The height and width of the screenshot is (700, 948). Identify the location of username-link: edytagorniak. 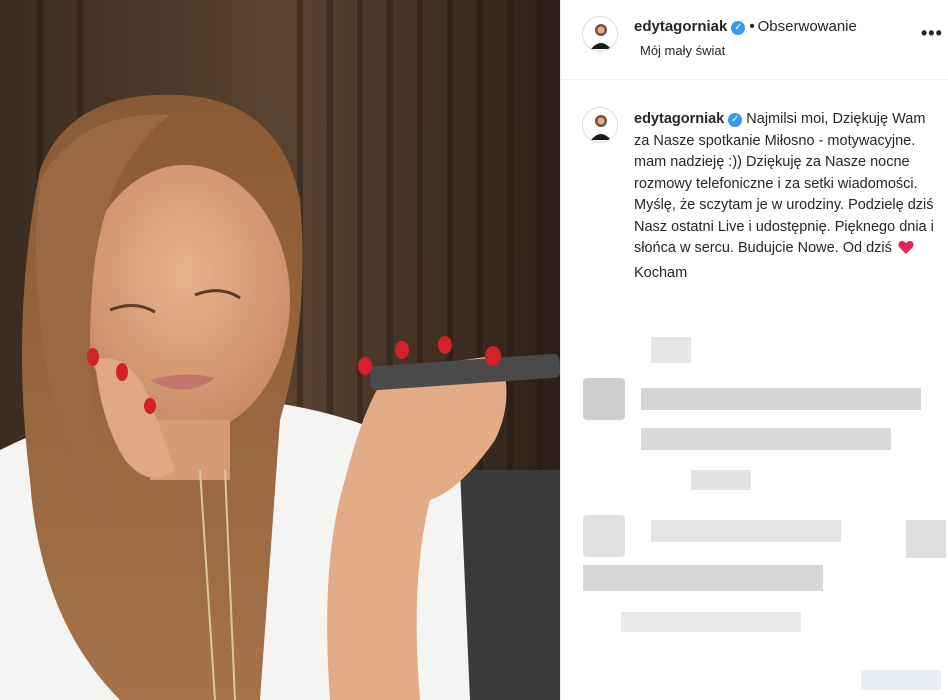
(680, 26).